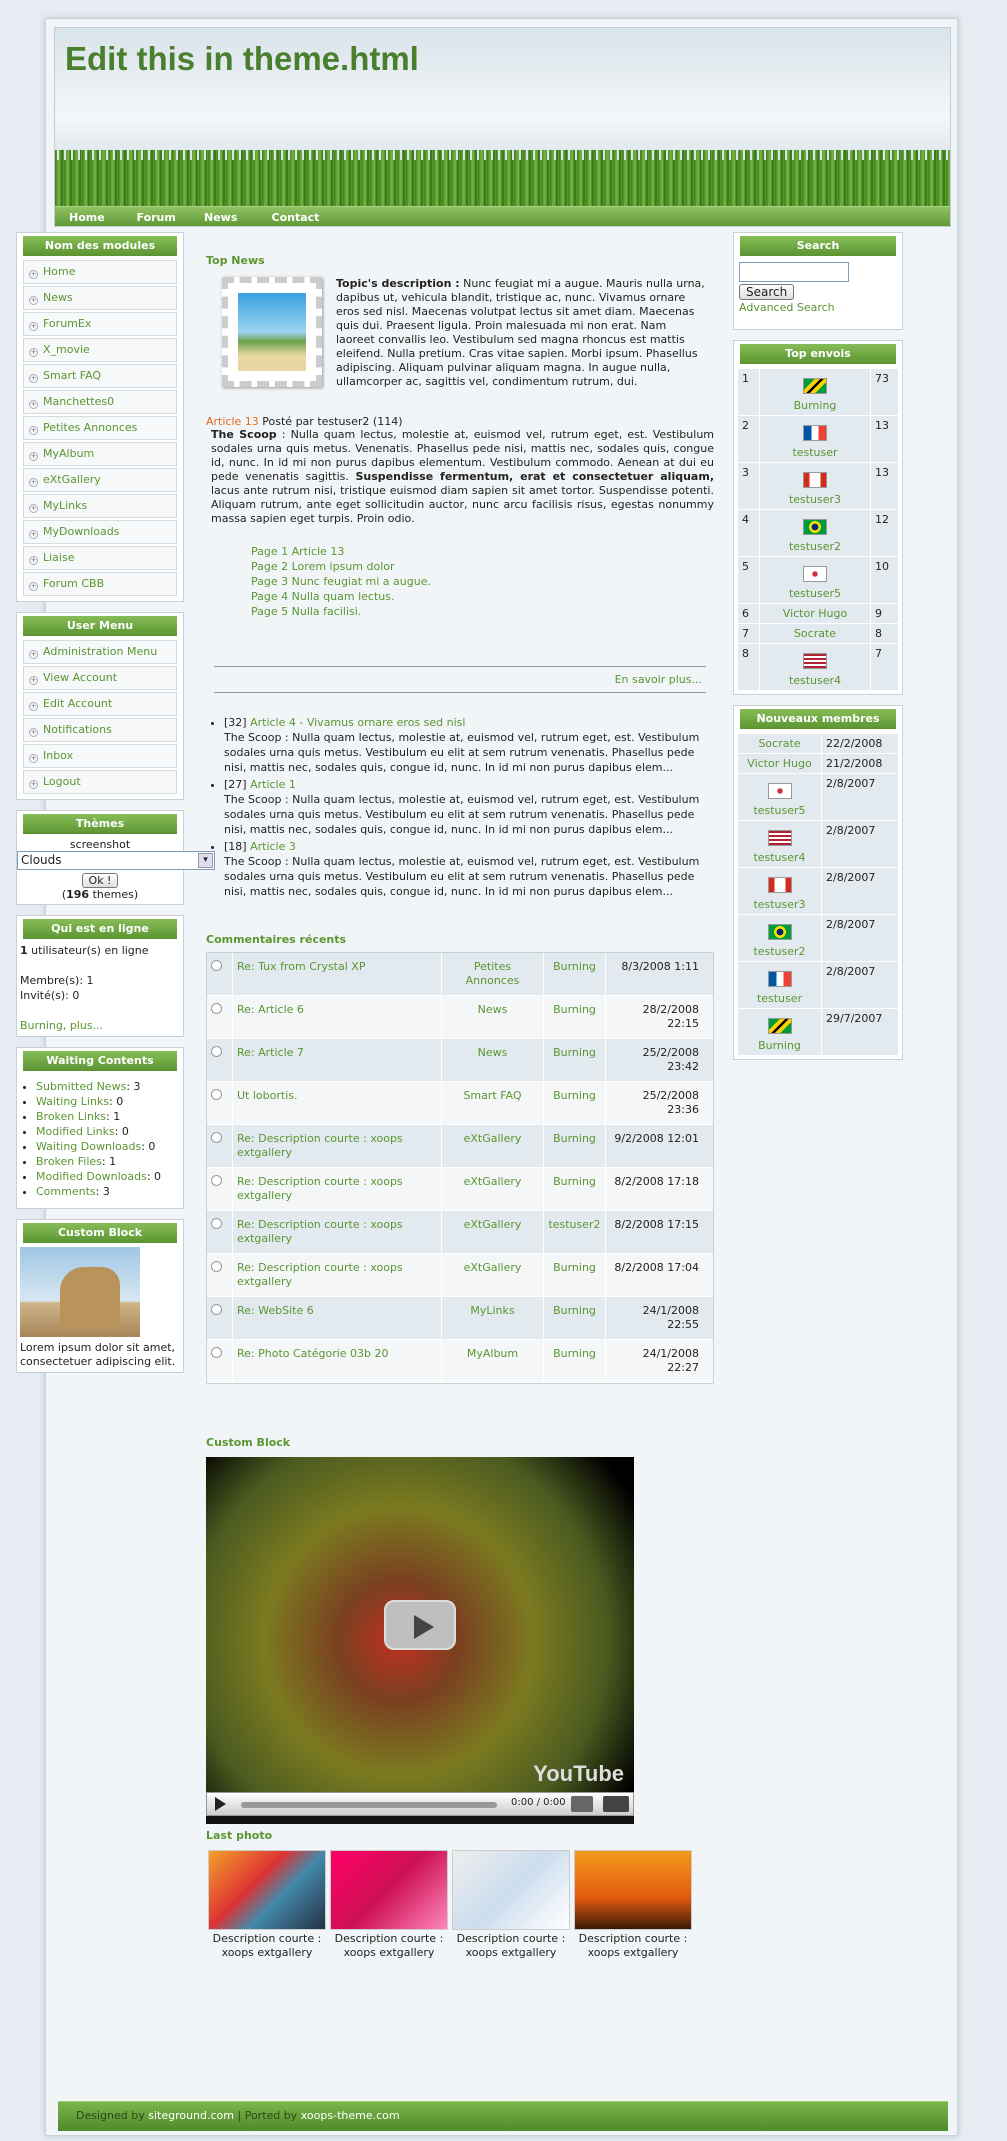 Image resolution: width=1007 pixels, height=2141 pixels. What do you see at coordinates (273, 846) in the screenshot?
I see `news-item-title: Article 3` at bounding box center [273, 846].